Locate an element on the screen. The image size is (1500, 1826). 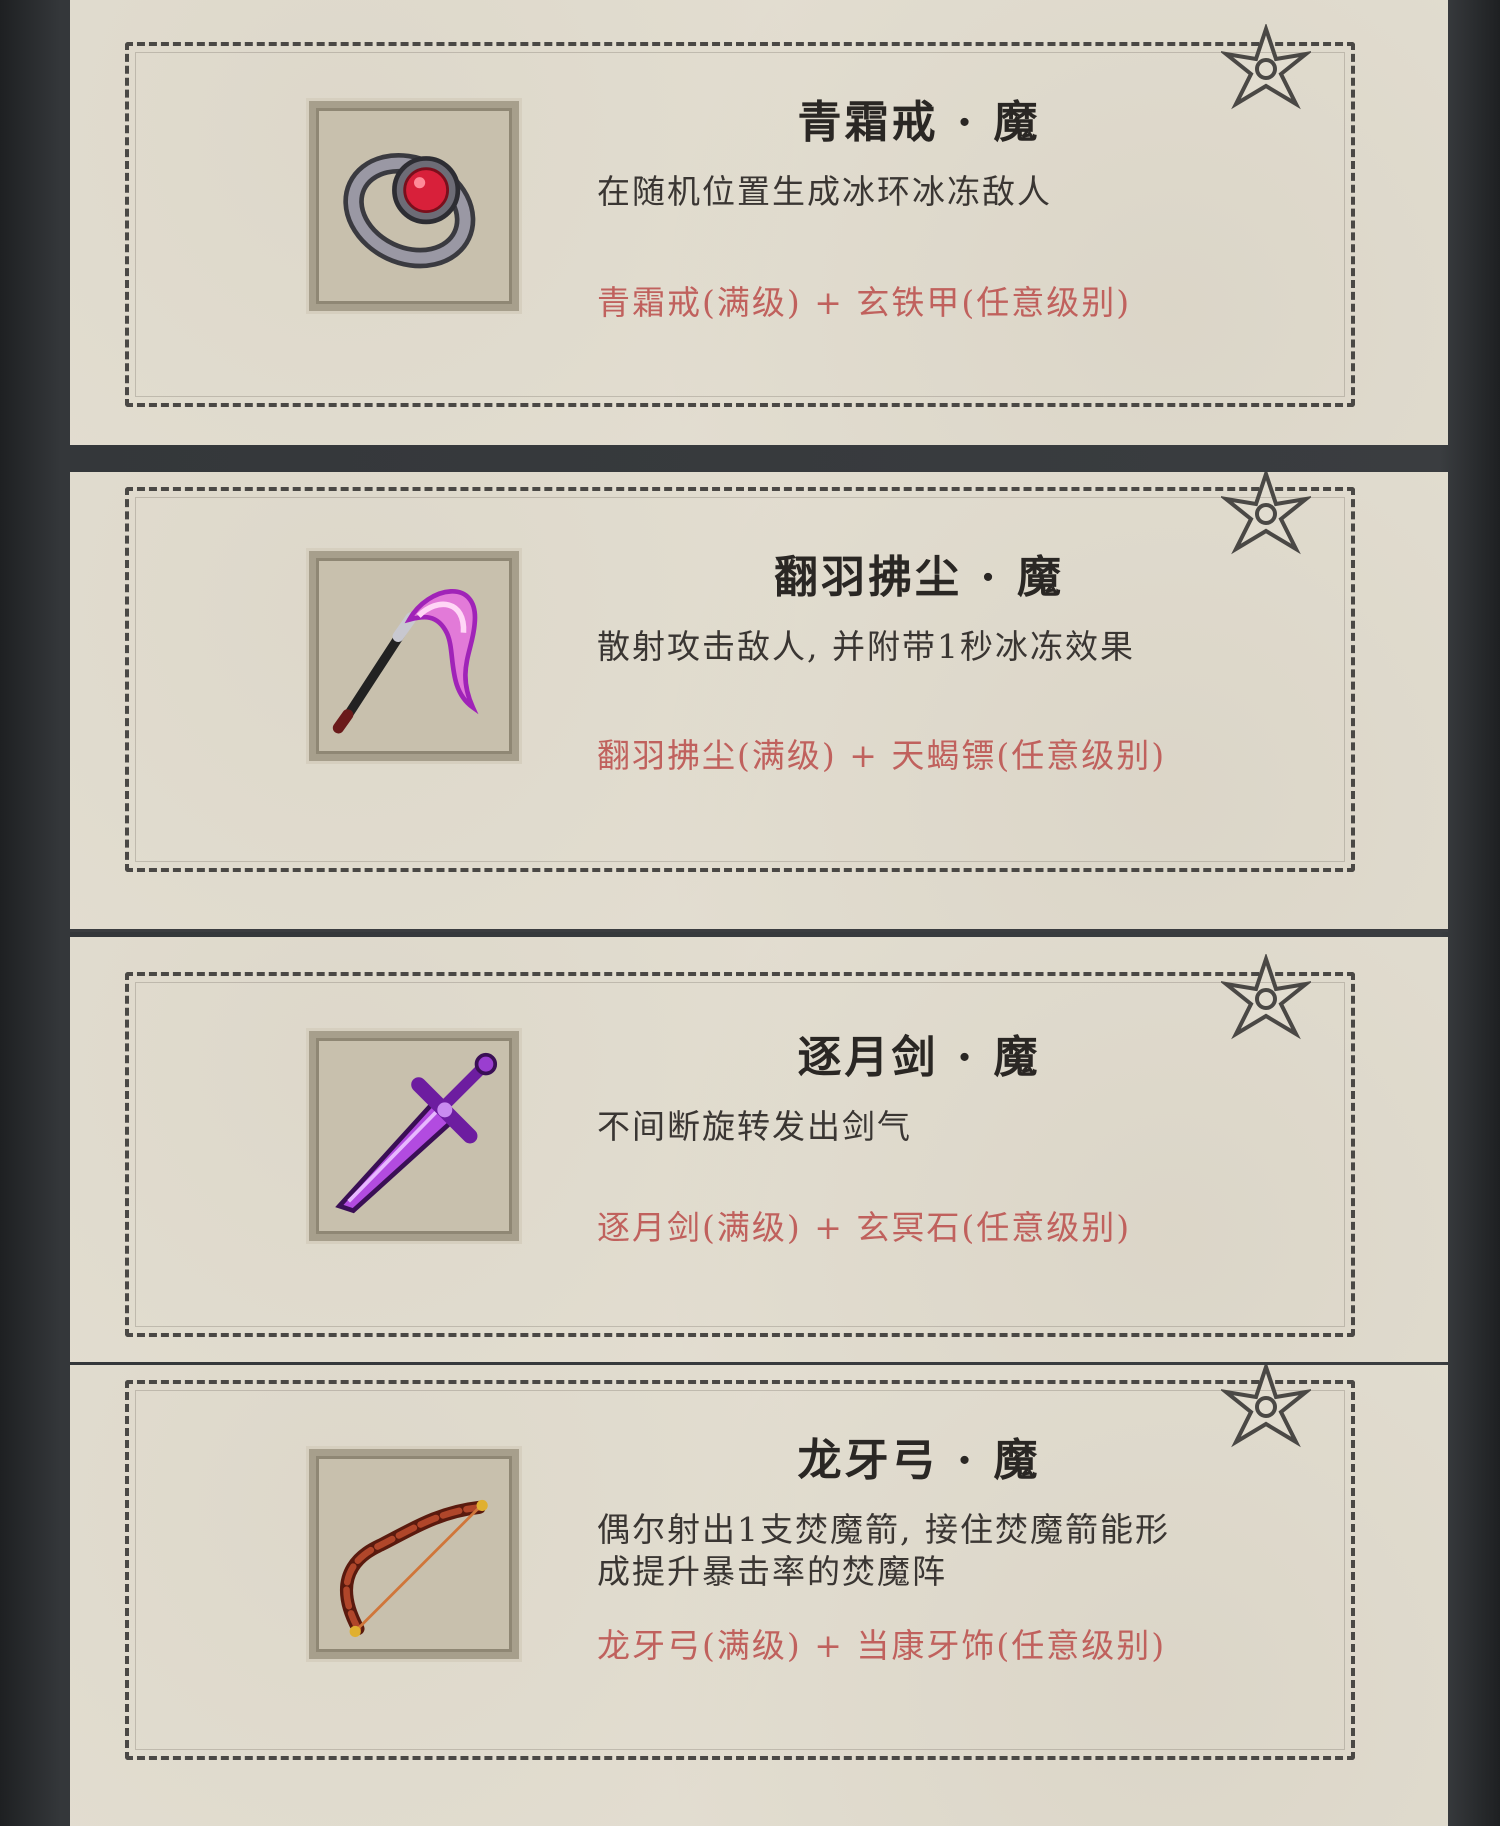
card-description: 不间断旋转发出剑气 is located at coordinates (754, 1126).